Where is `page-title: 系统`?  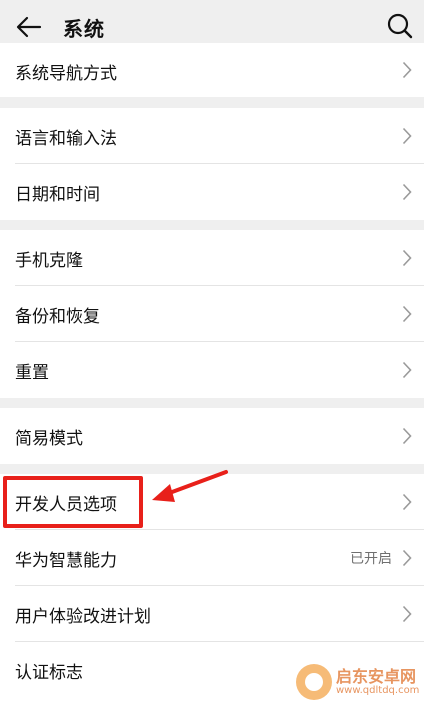 page-title: 系统 is located at coordinates (84, 29).